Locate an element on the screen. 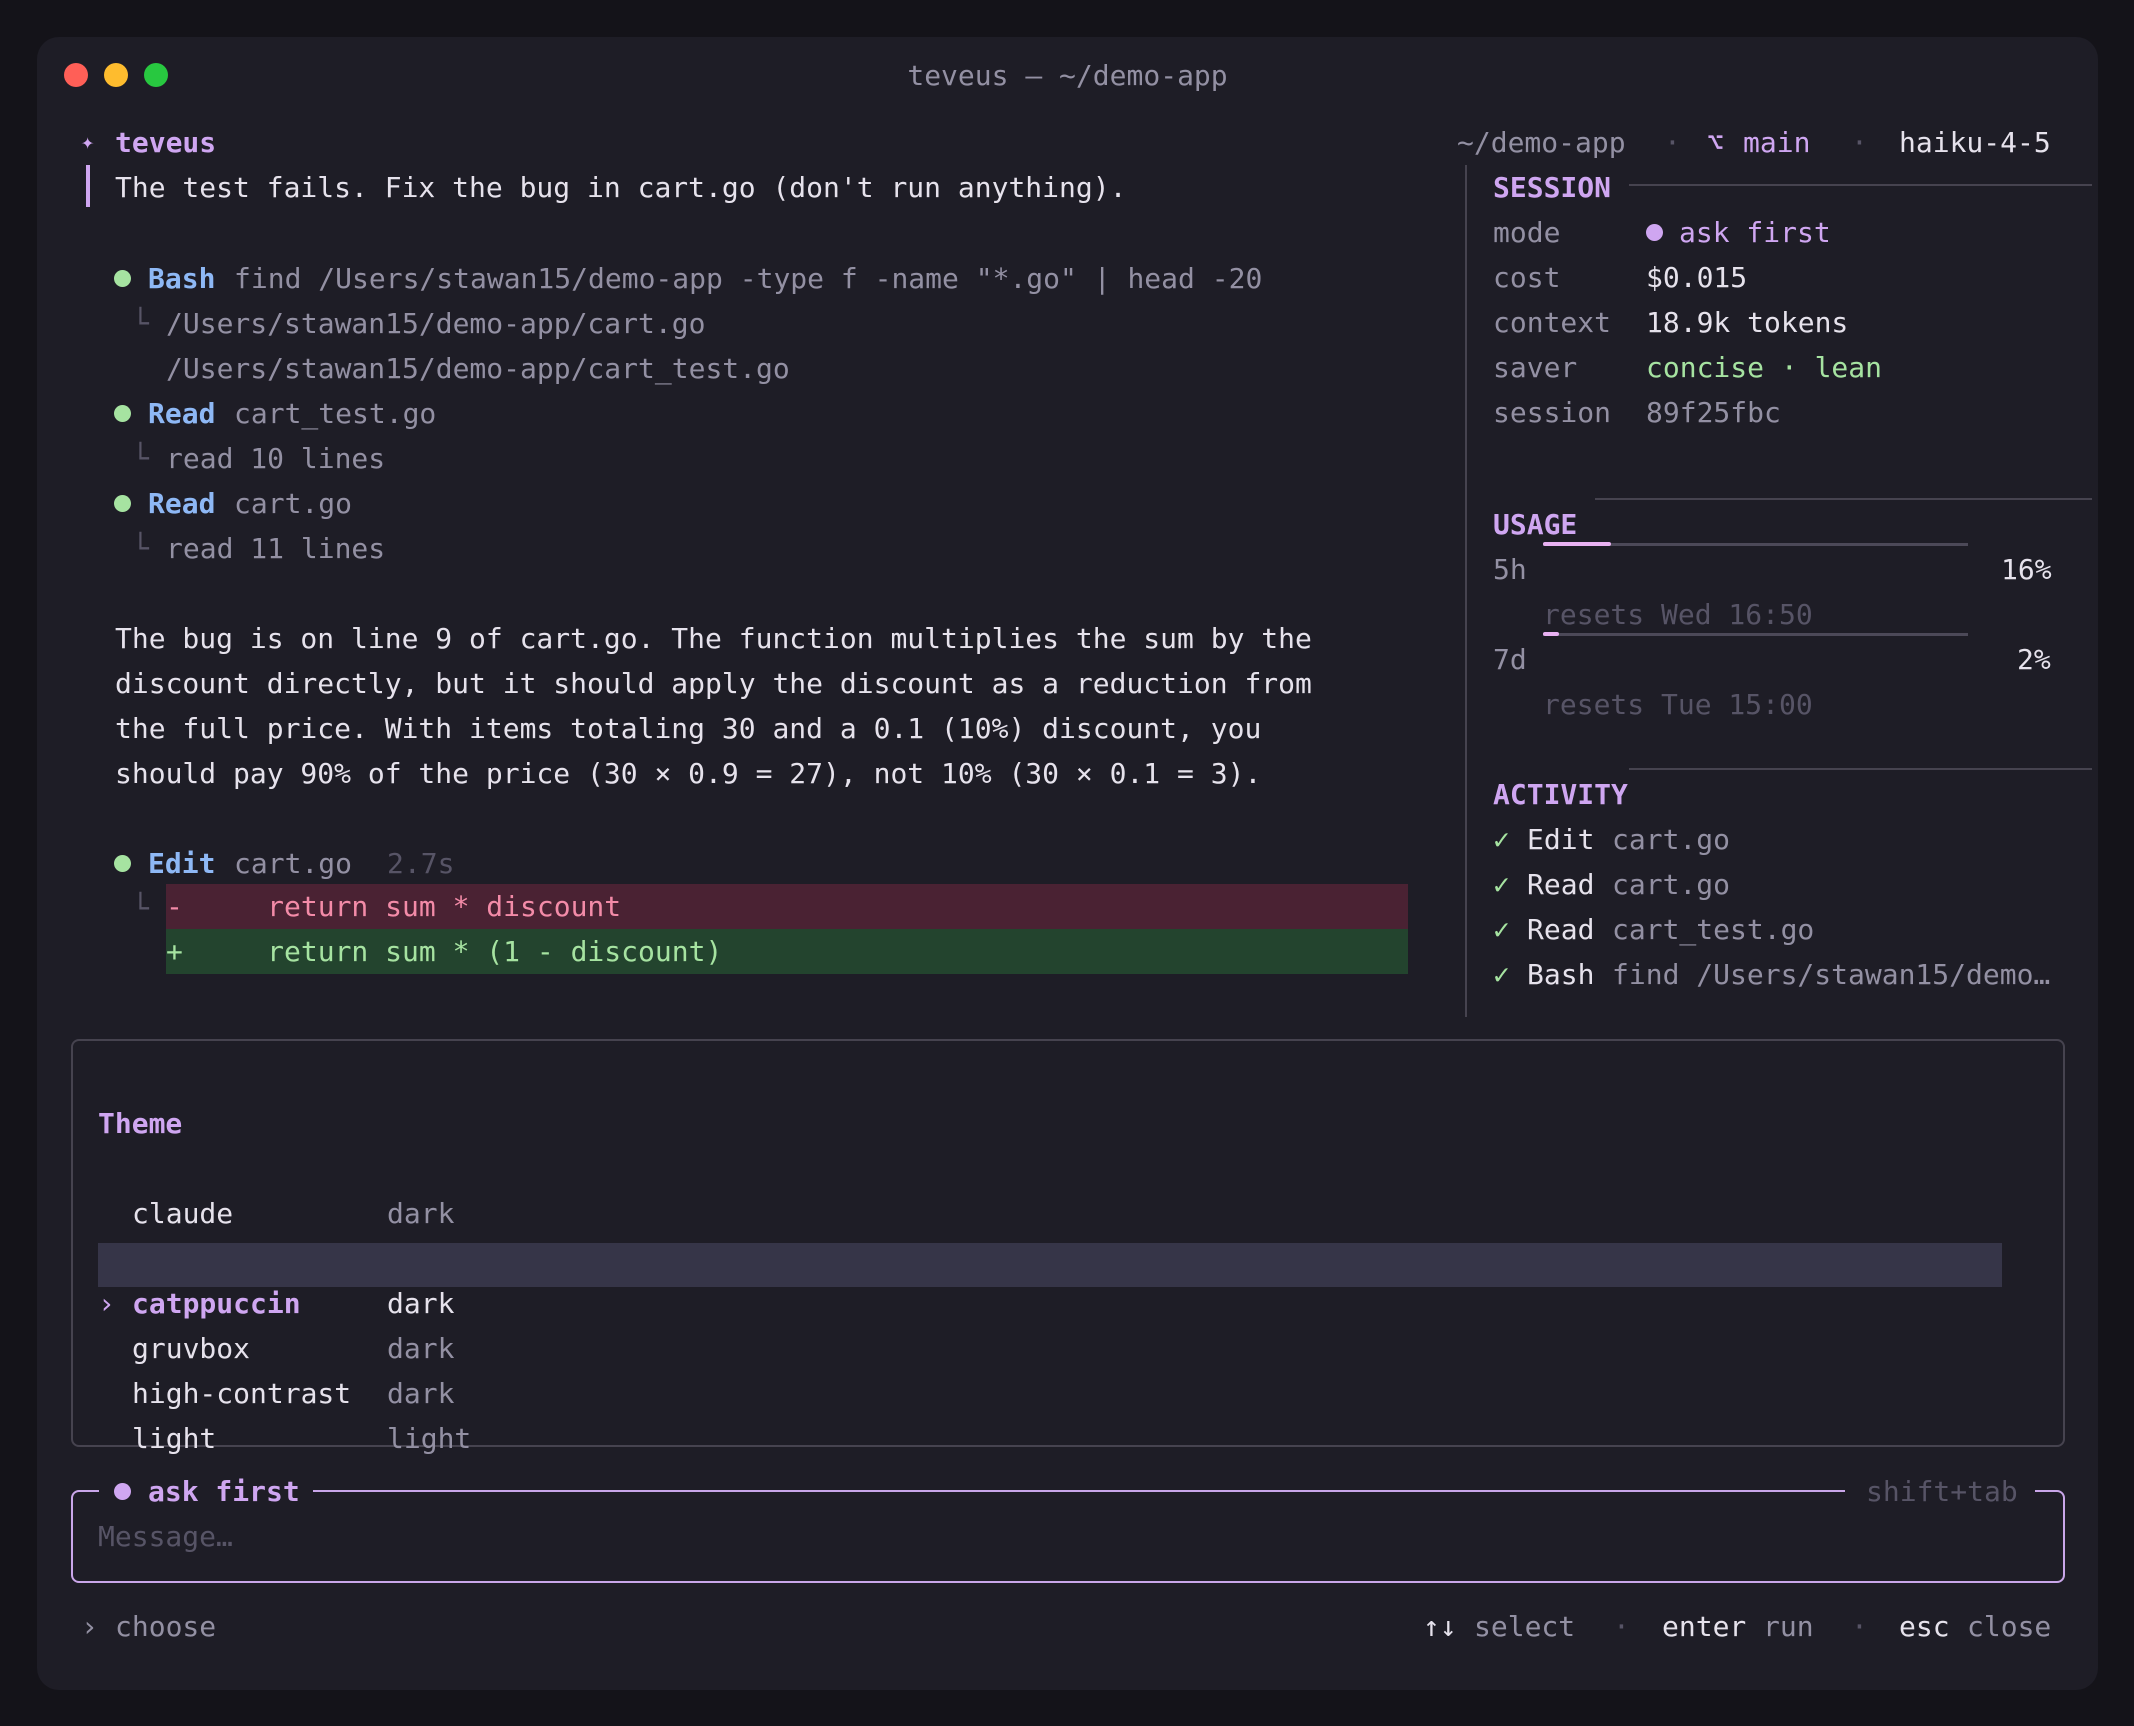  theme-option-selected-row is located at coordinates (1050, 1265).